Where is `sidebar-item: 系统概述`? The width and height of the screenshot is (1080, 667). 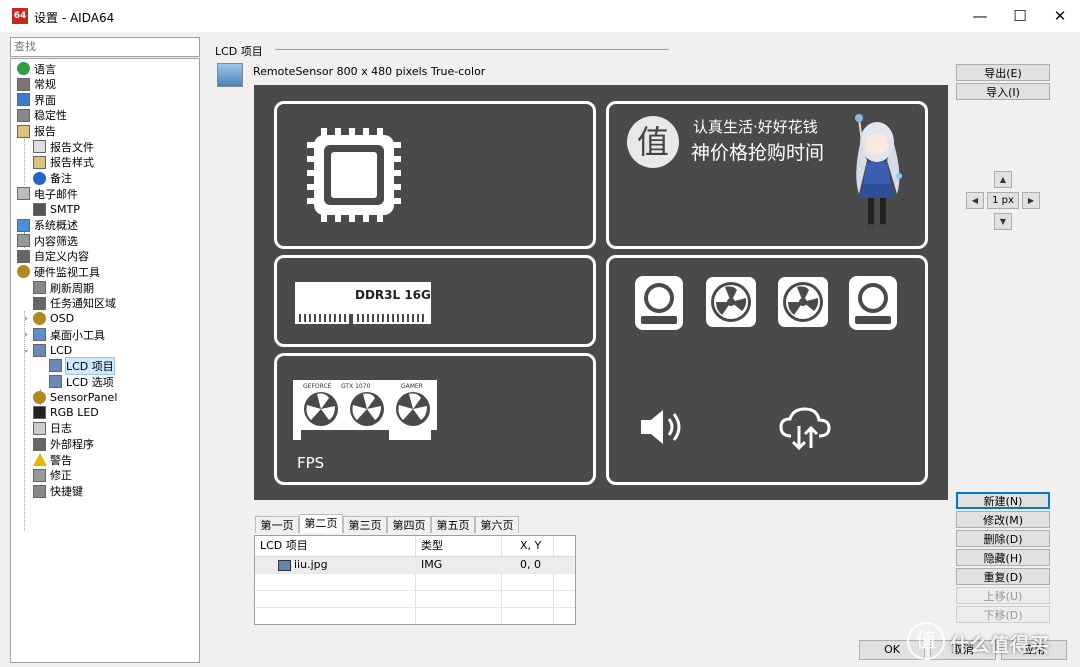
sidebar-item: 系统概述 is located at coordinates (47, 225).